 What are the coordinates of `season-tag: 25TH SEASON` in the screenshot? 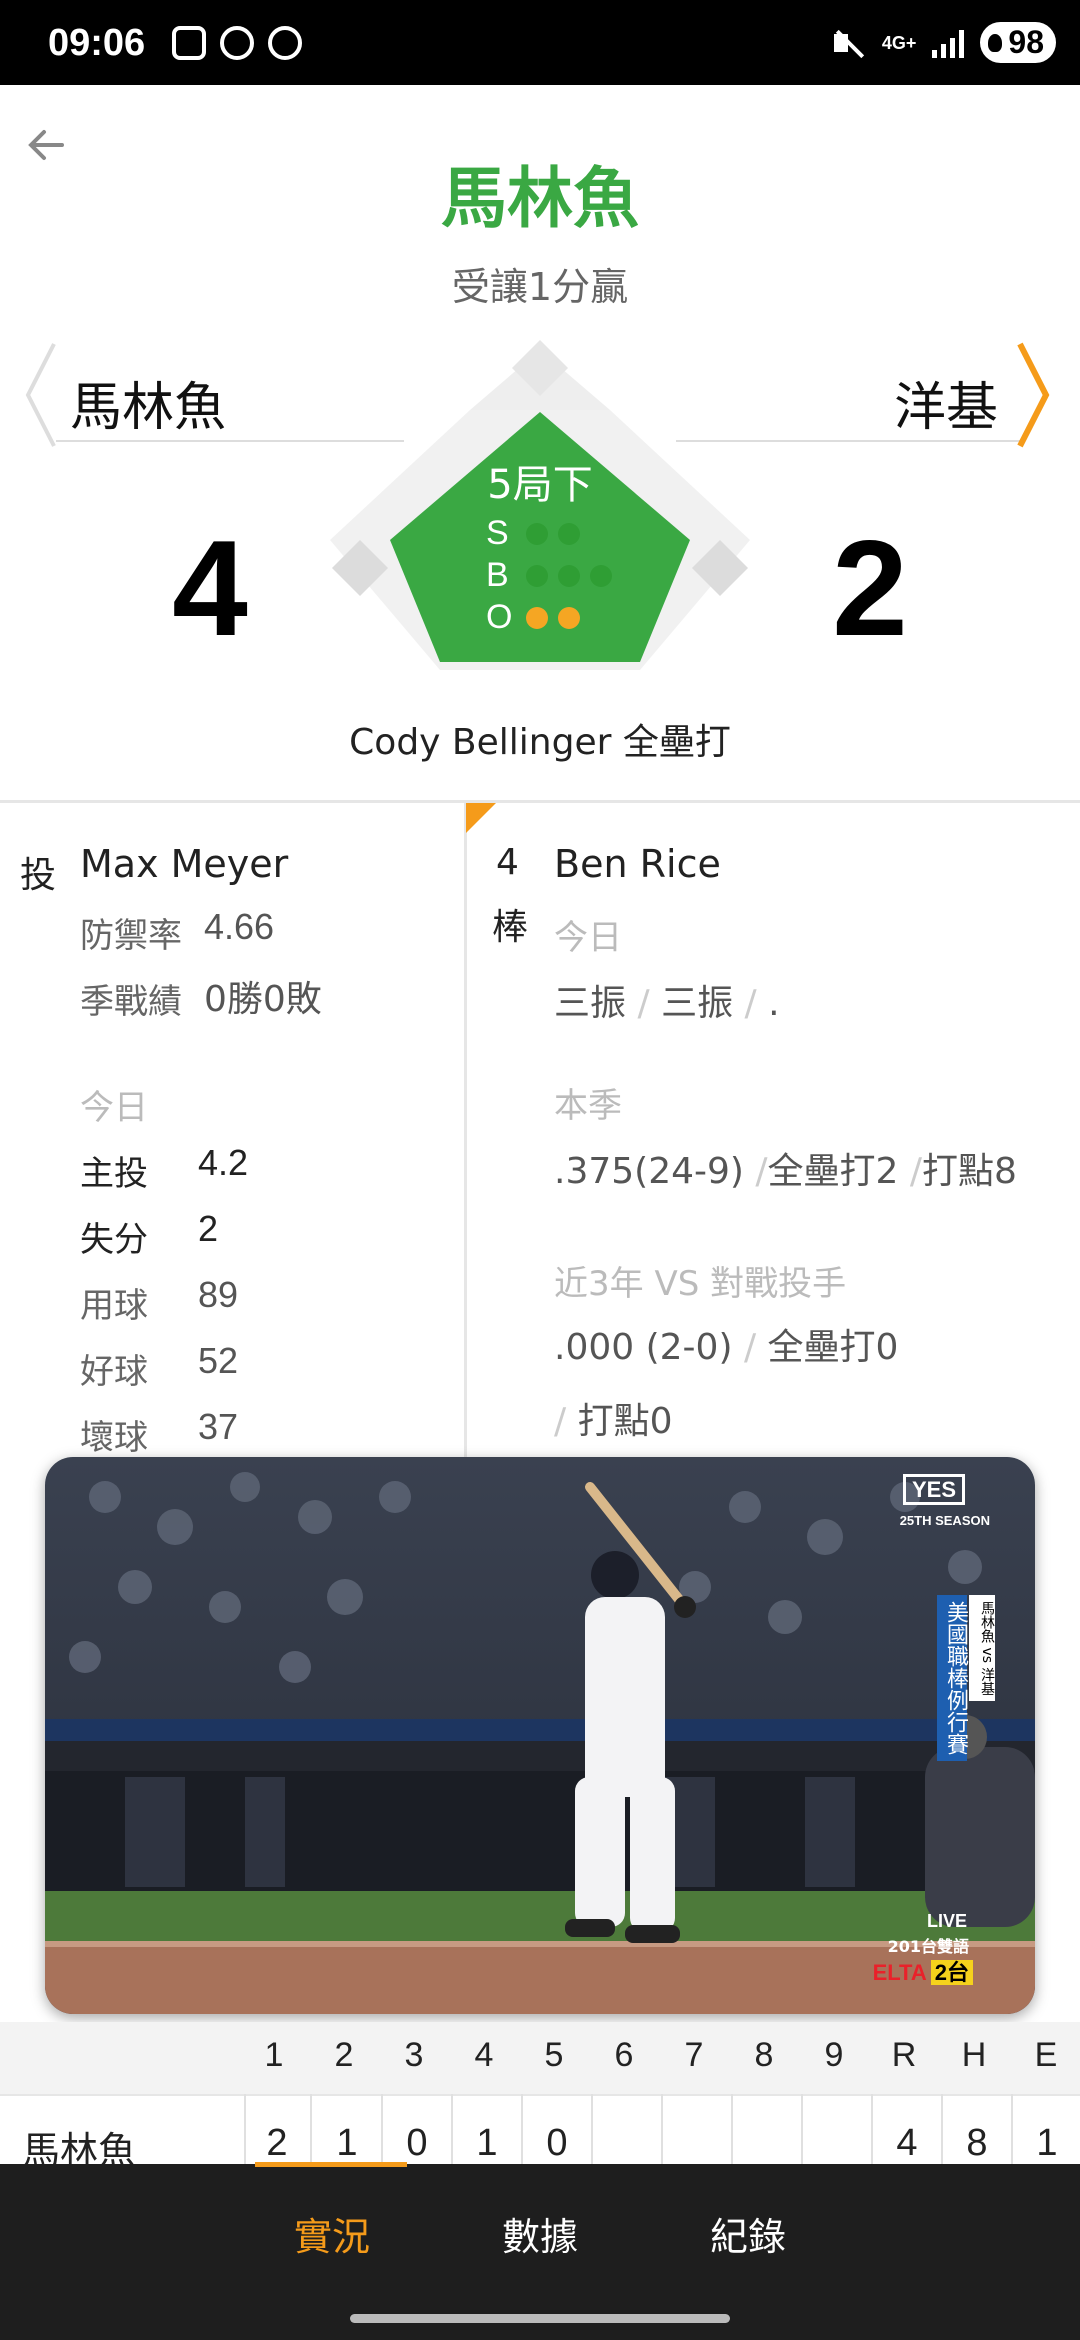 It's located at (944, 1520).